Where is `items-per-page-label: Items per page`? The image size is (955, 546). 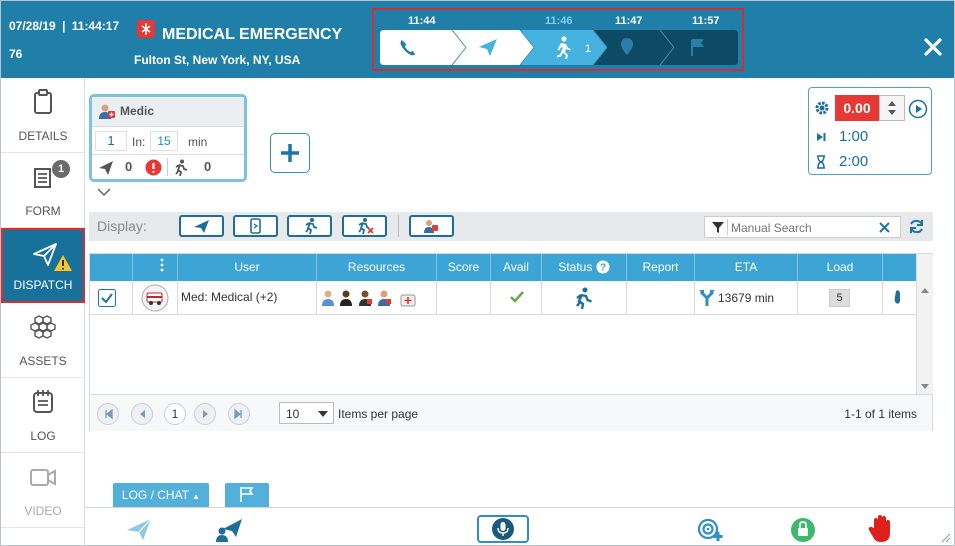 items-per-page-label: Items per page is located at coordinates (378, 414).